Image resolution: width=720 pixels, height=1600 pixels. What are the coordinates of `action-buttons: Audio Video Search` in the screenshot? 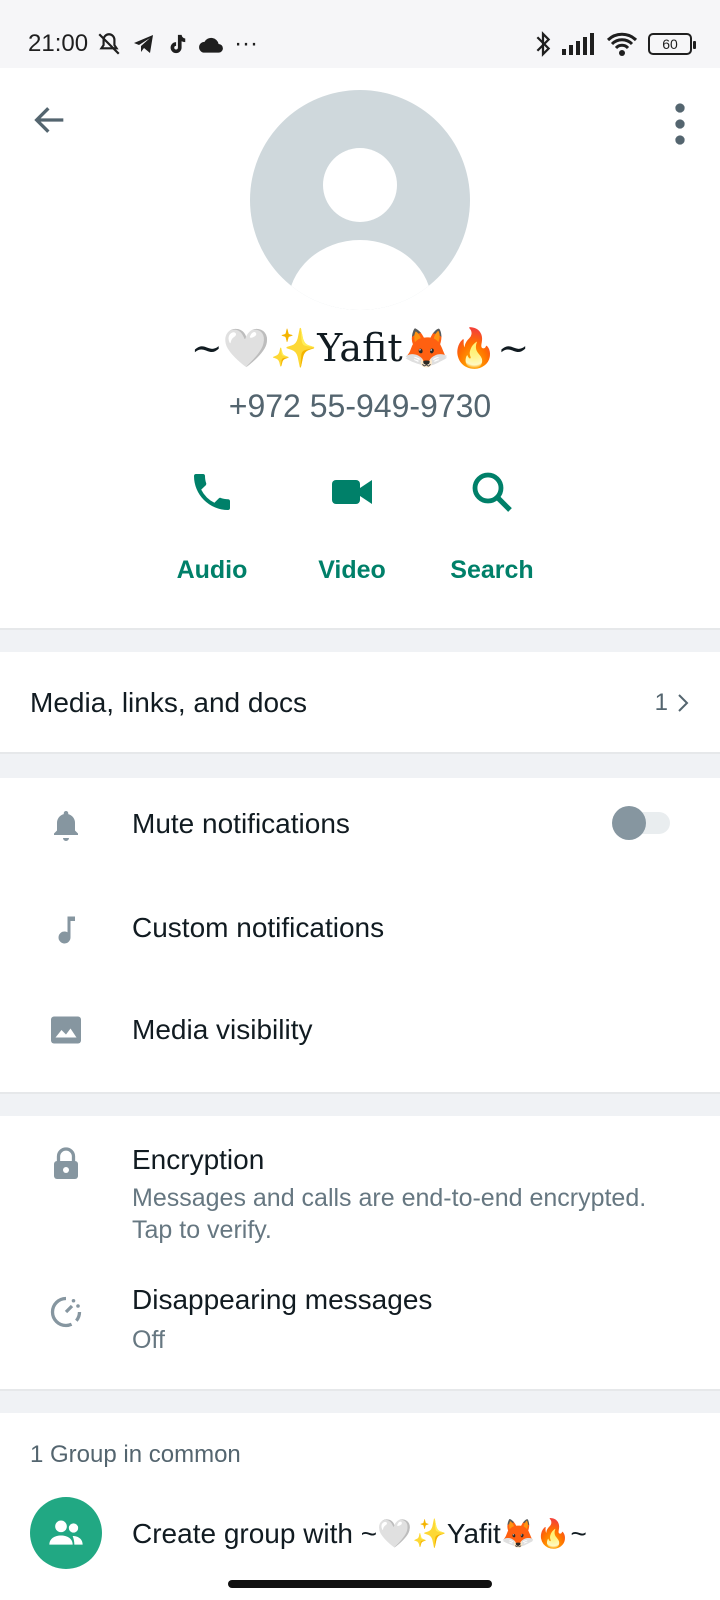 It's located at (360, 533).